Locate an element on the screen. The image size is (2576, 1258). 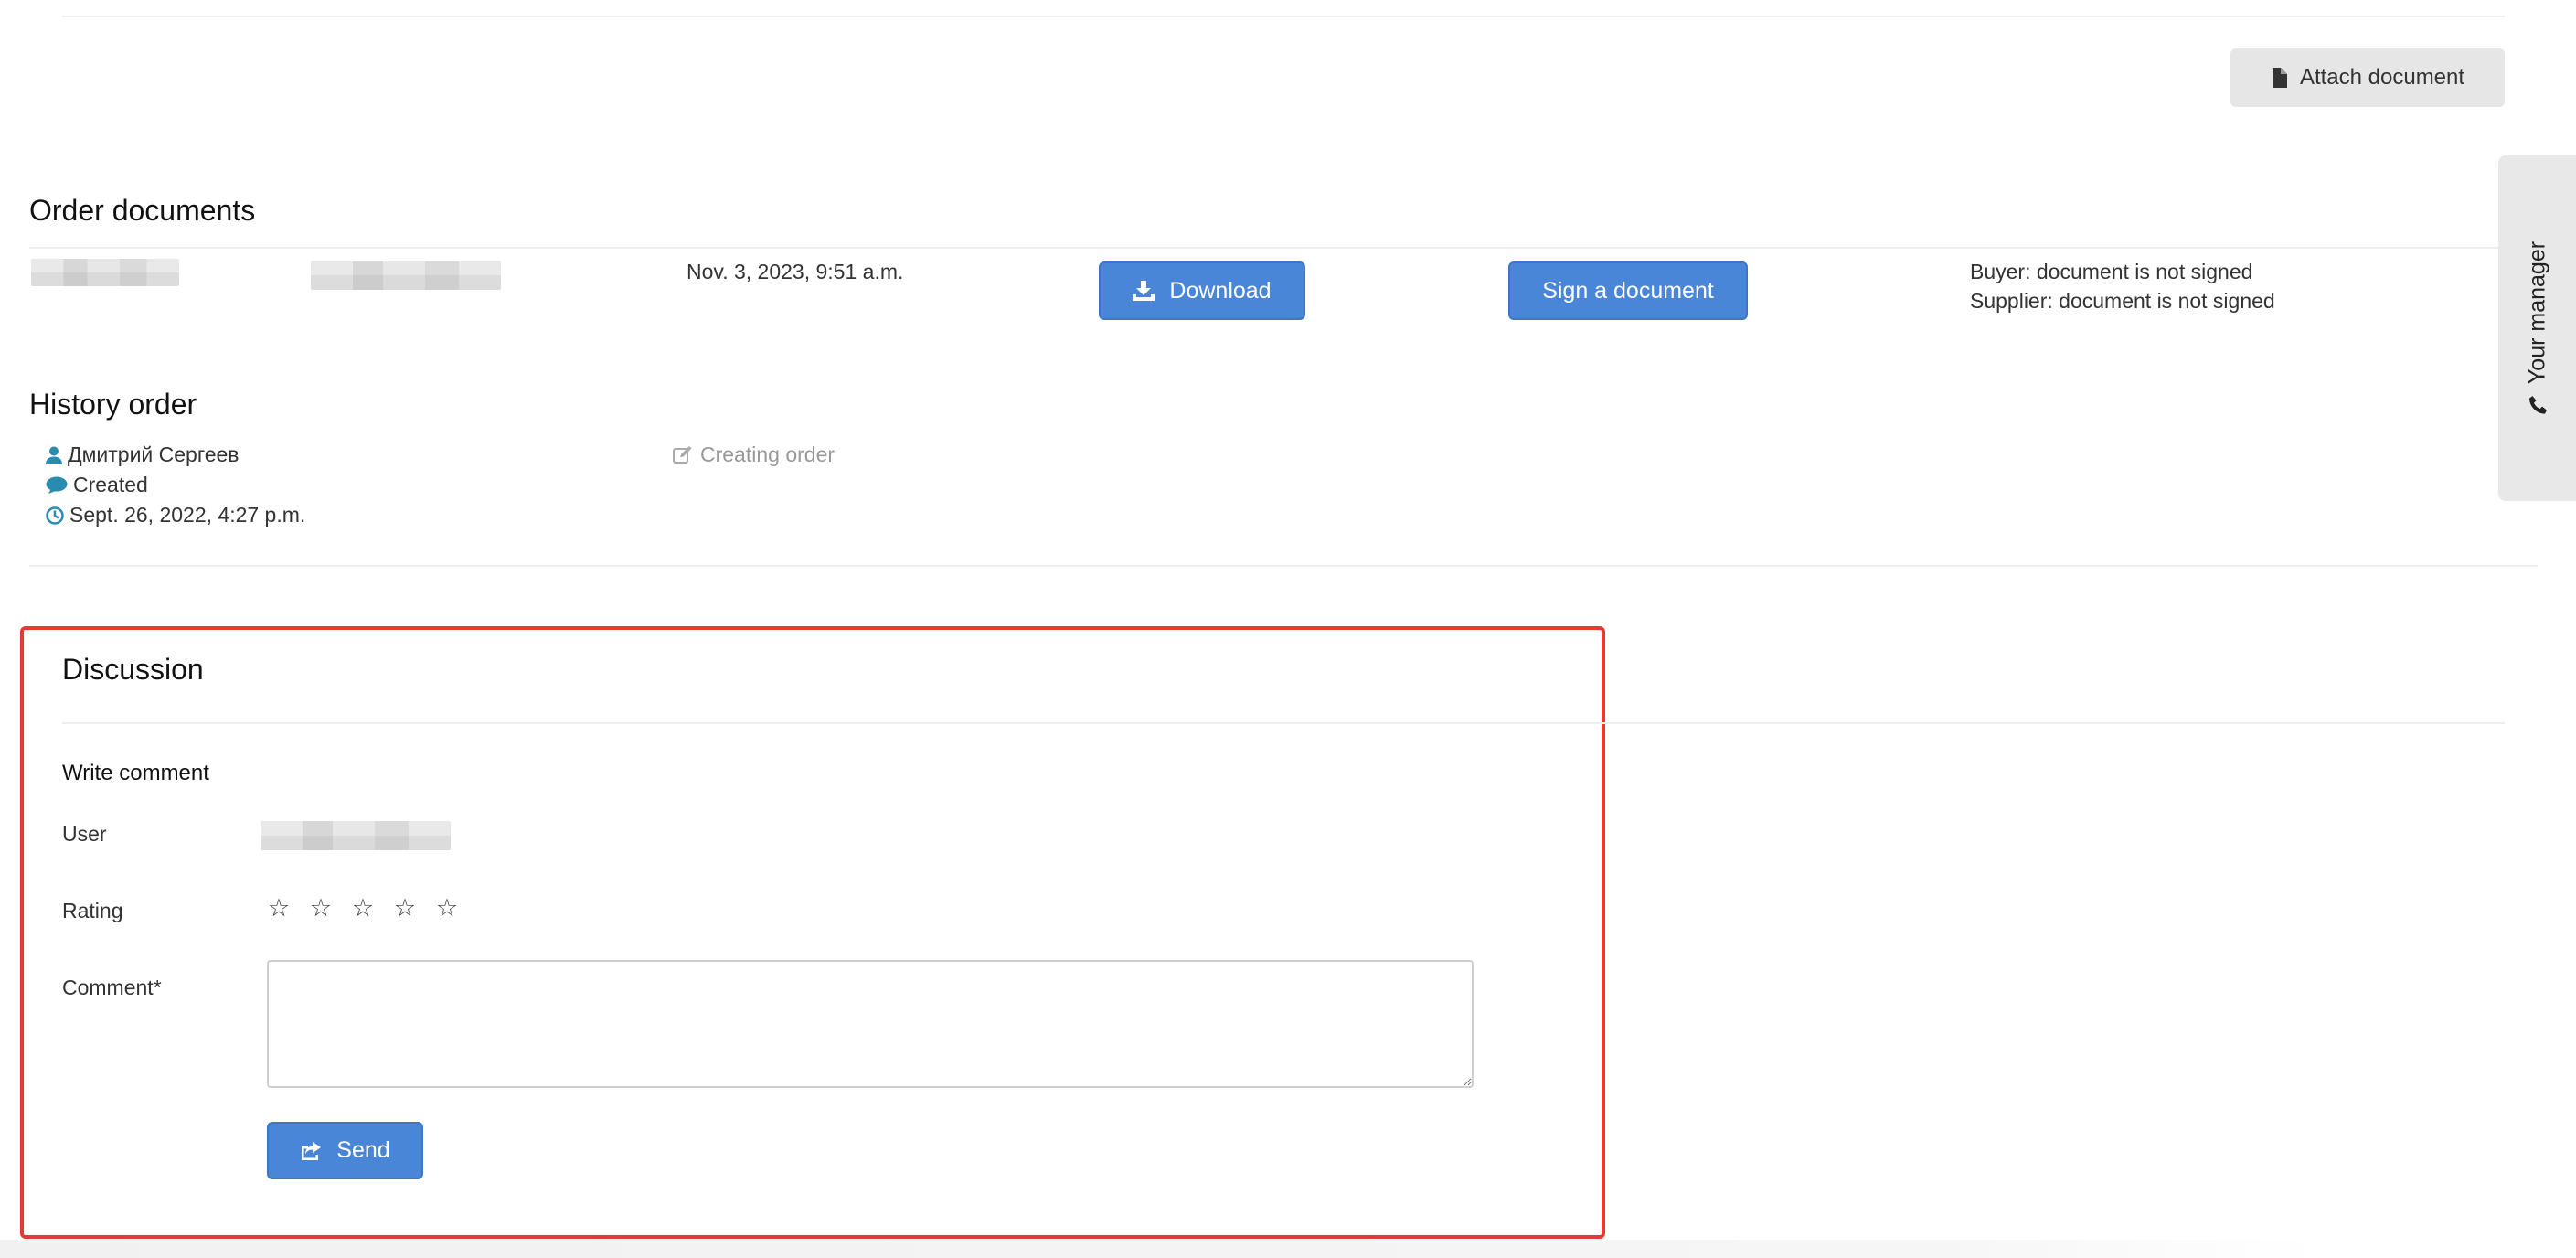
send-button: Send is located at coordinates (345, 1150).